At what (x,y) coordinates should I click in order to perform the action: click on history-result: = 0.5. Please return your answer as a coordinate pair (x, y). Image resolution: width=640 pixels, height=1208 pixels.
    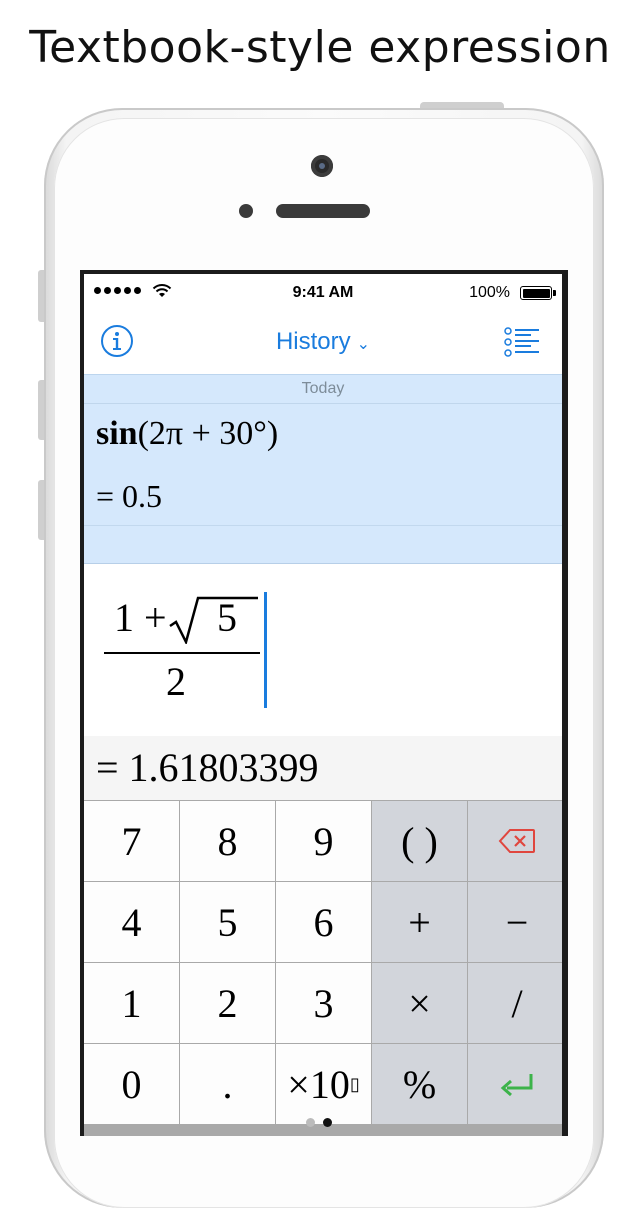
    Looking at the image, I should click on (129, 496).